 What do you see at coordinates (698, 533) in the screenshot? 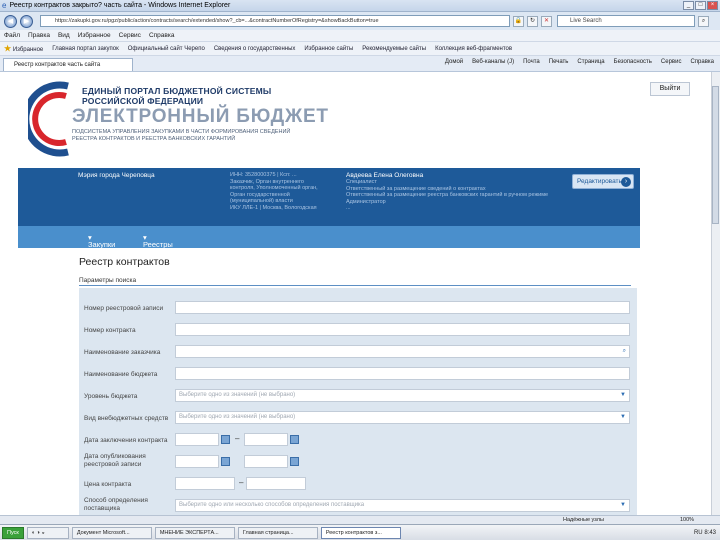
I see `language-indicator: RU` at bounding box center [698, 533].